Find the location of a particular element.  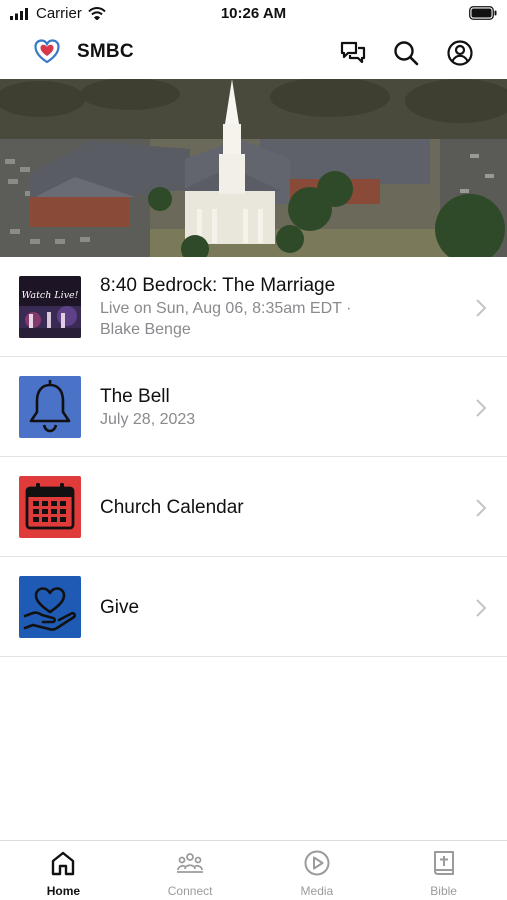

tab-label: Home is located at coordinates (63, 891).